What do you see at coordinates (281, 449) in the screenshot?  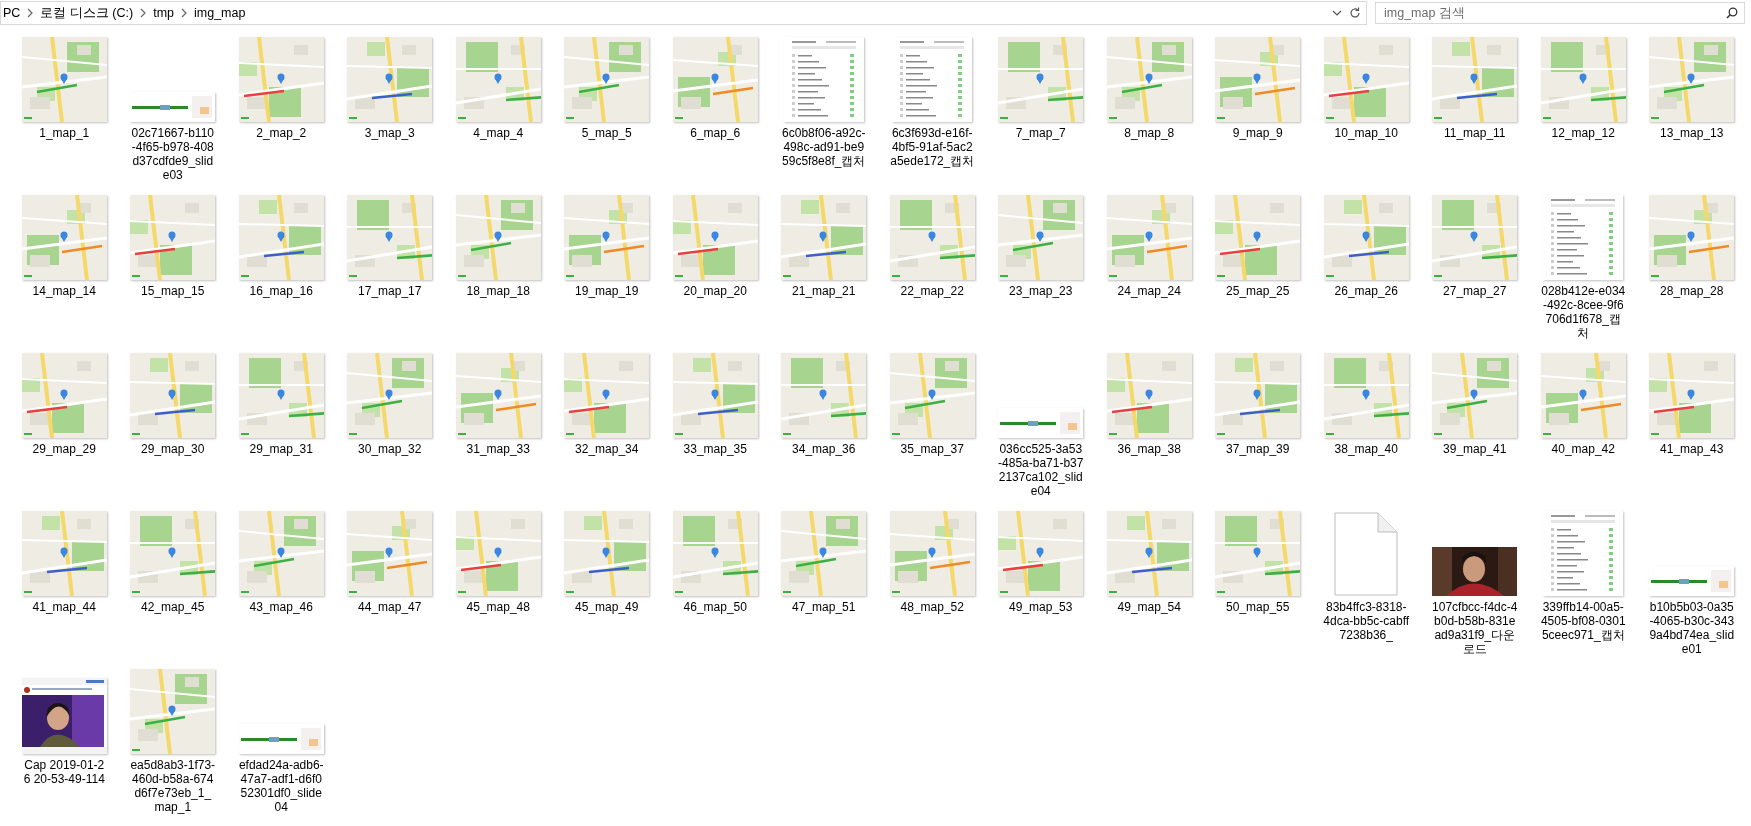 I see `file-name: 29_map_31` at bounding box center [281, 449].